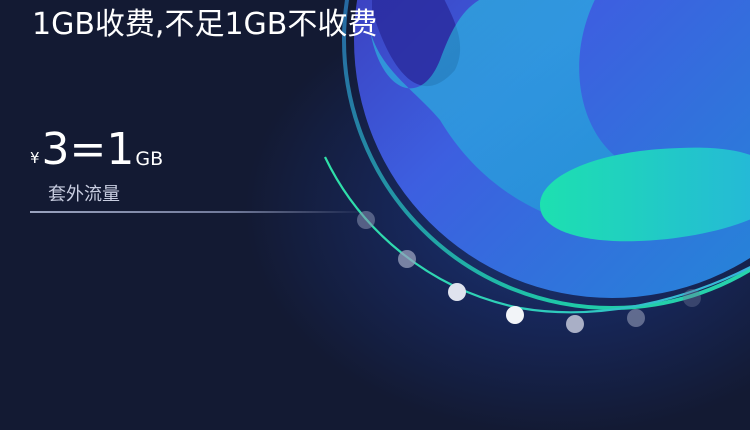 The width and height of the screenshot is (750, 430). I want to click on price-value: 3=1, so click(88, 149).